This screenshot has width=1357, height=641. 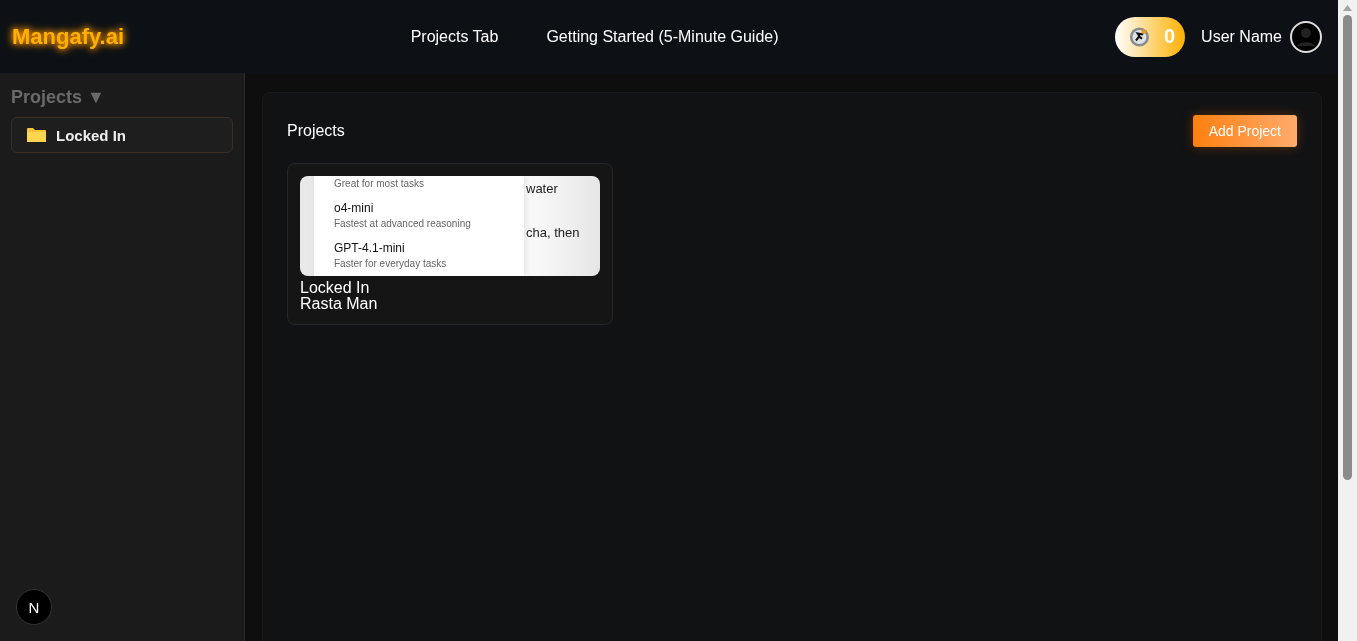 What do you see at coordinates (1347, 320) in the screenshot?
I see `scrollbar` at bounding box center [1347, 320].